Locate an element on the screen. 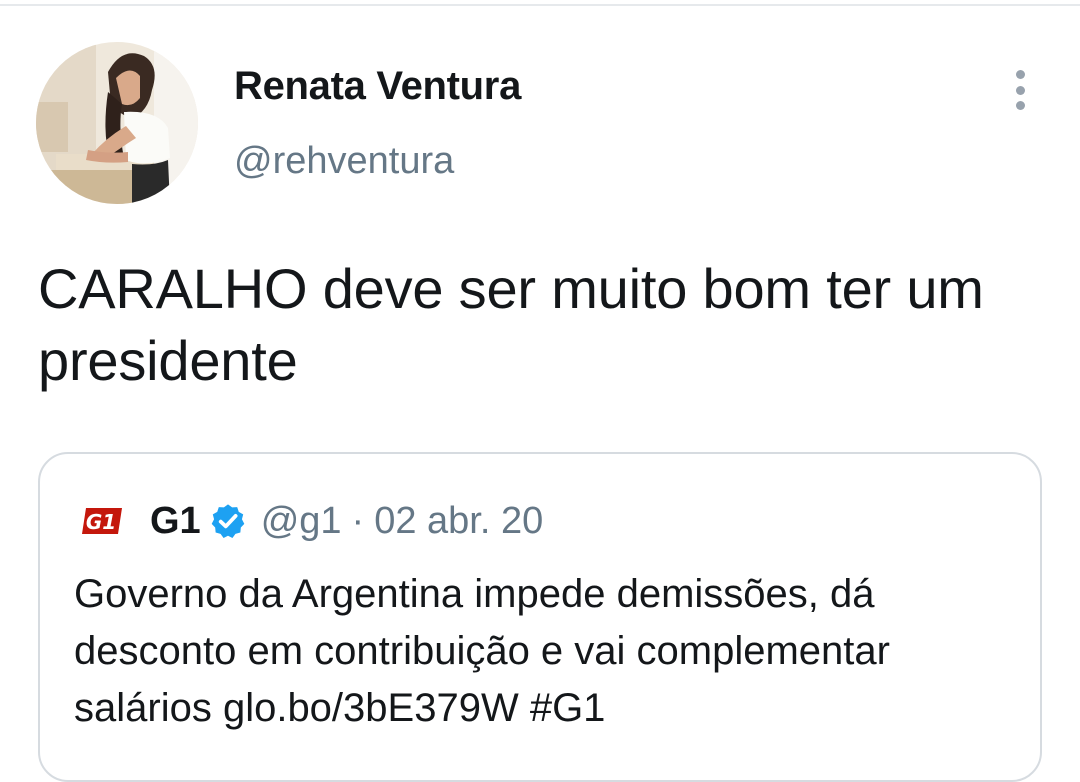 Image resolution: width=1080 pixels, height=782 pixels. quoted-author-handle: @g1 is located at coordinates (301, 521).